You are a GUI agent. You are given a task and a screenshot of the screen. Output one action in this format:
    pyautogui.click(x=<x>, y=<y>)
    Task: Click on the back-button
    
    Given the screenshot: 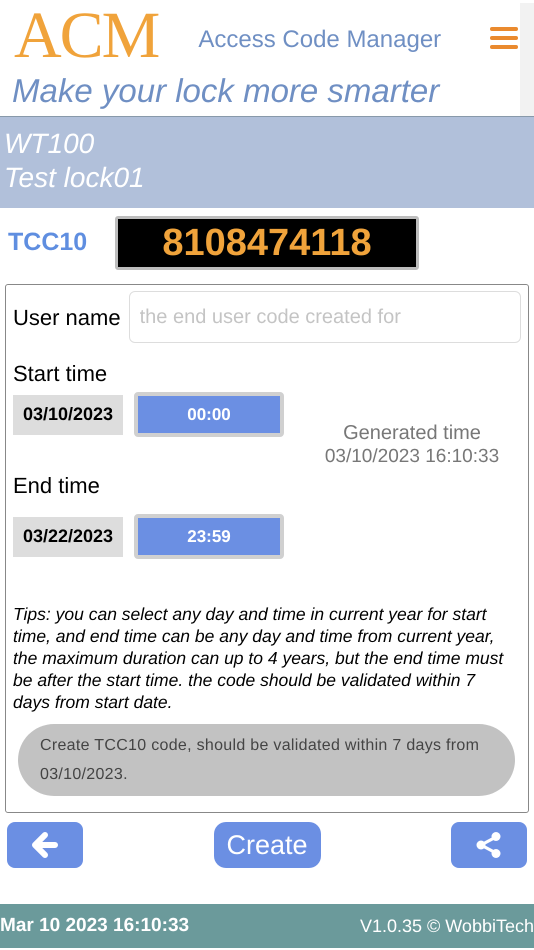 What is the action you would take?
    pyautogui.click(x=45, y=845)
    